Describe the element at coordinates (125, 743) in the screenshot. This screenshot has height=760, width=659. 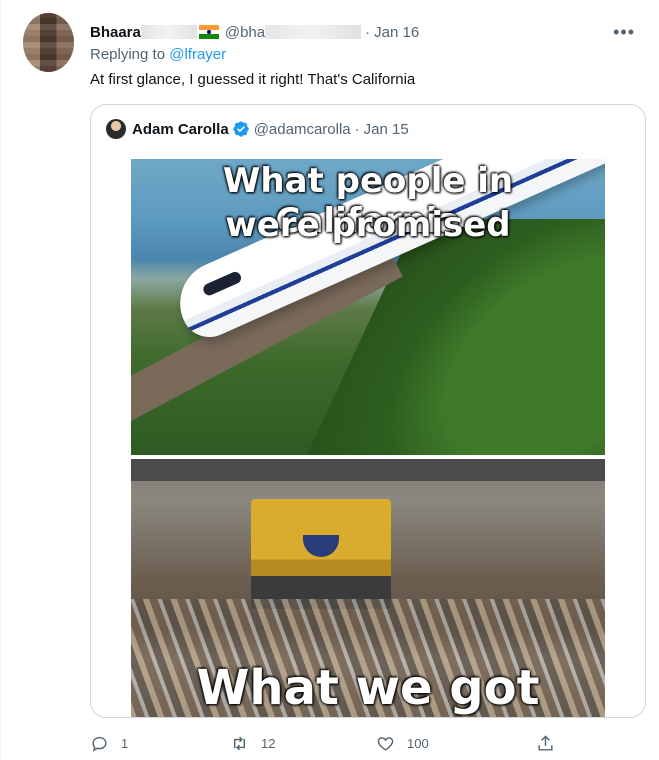
I see `reply-count: 1` at that location.